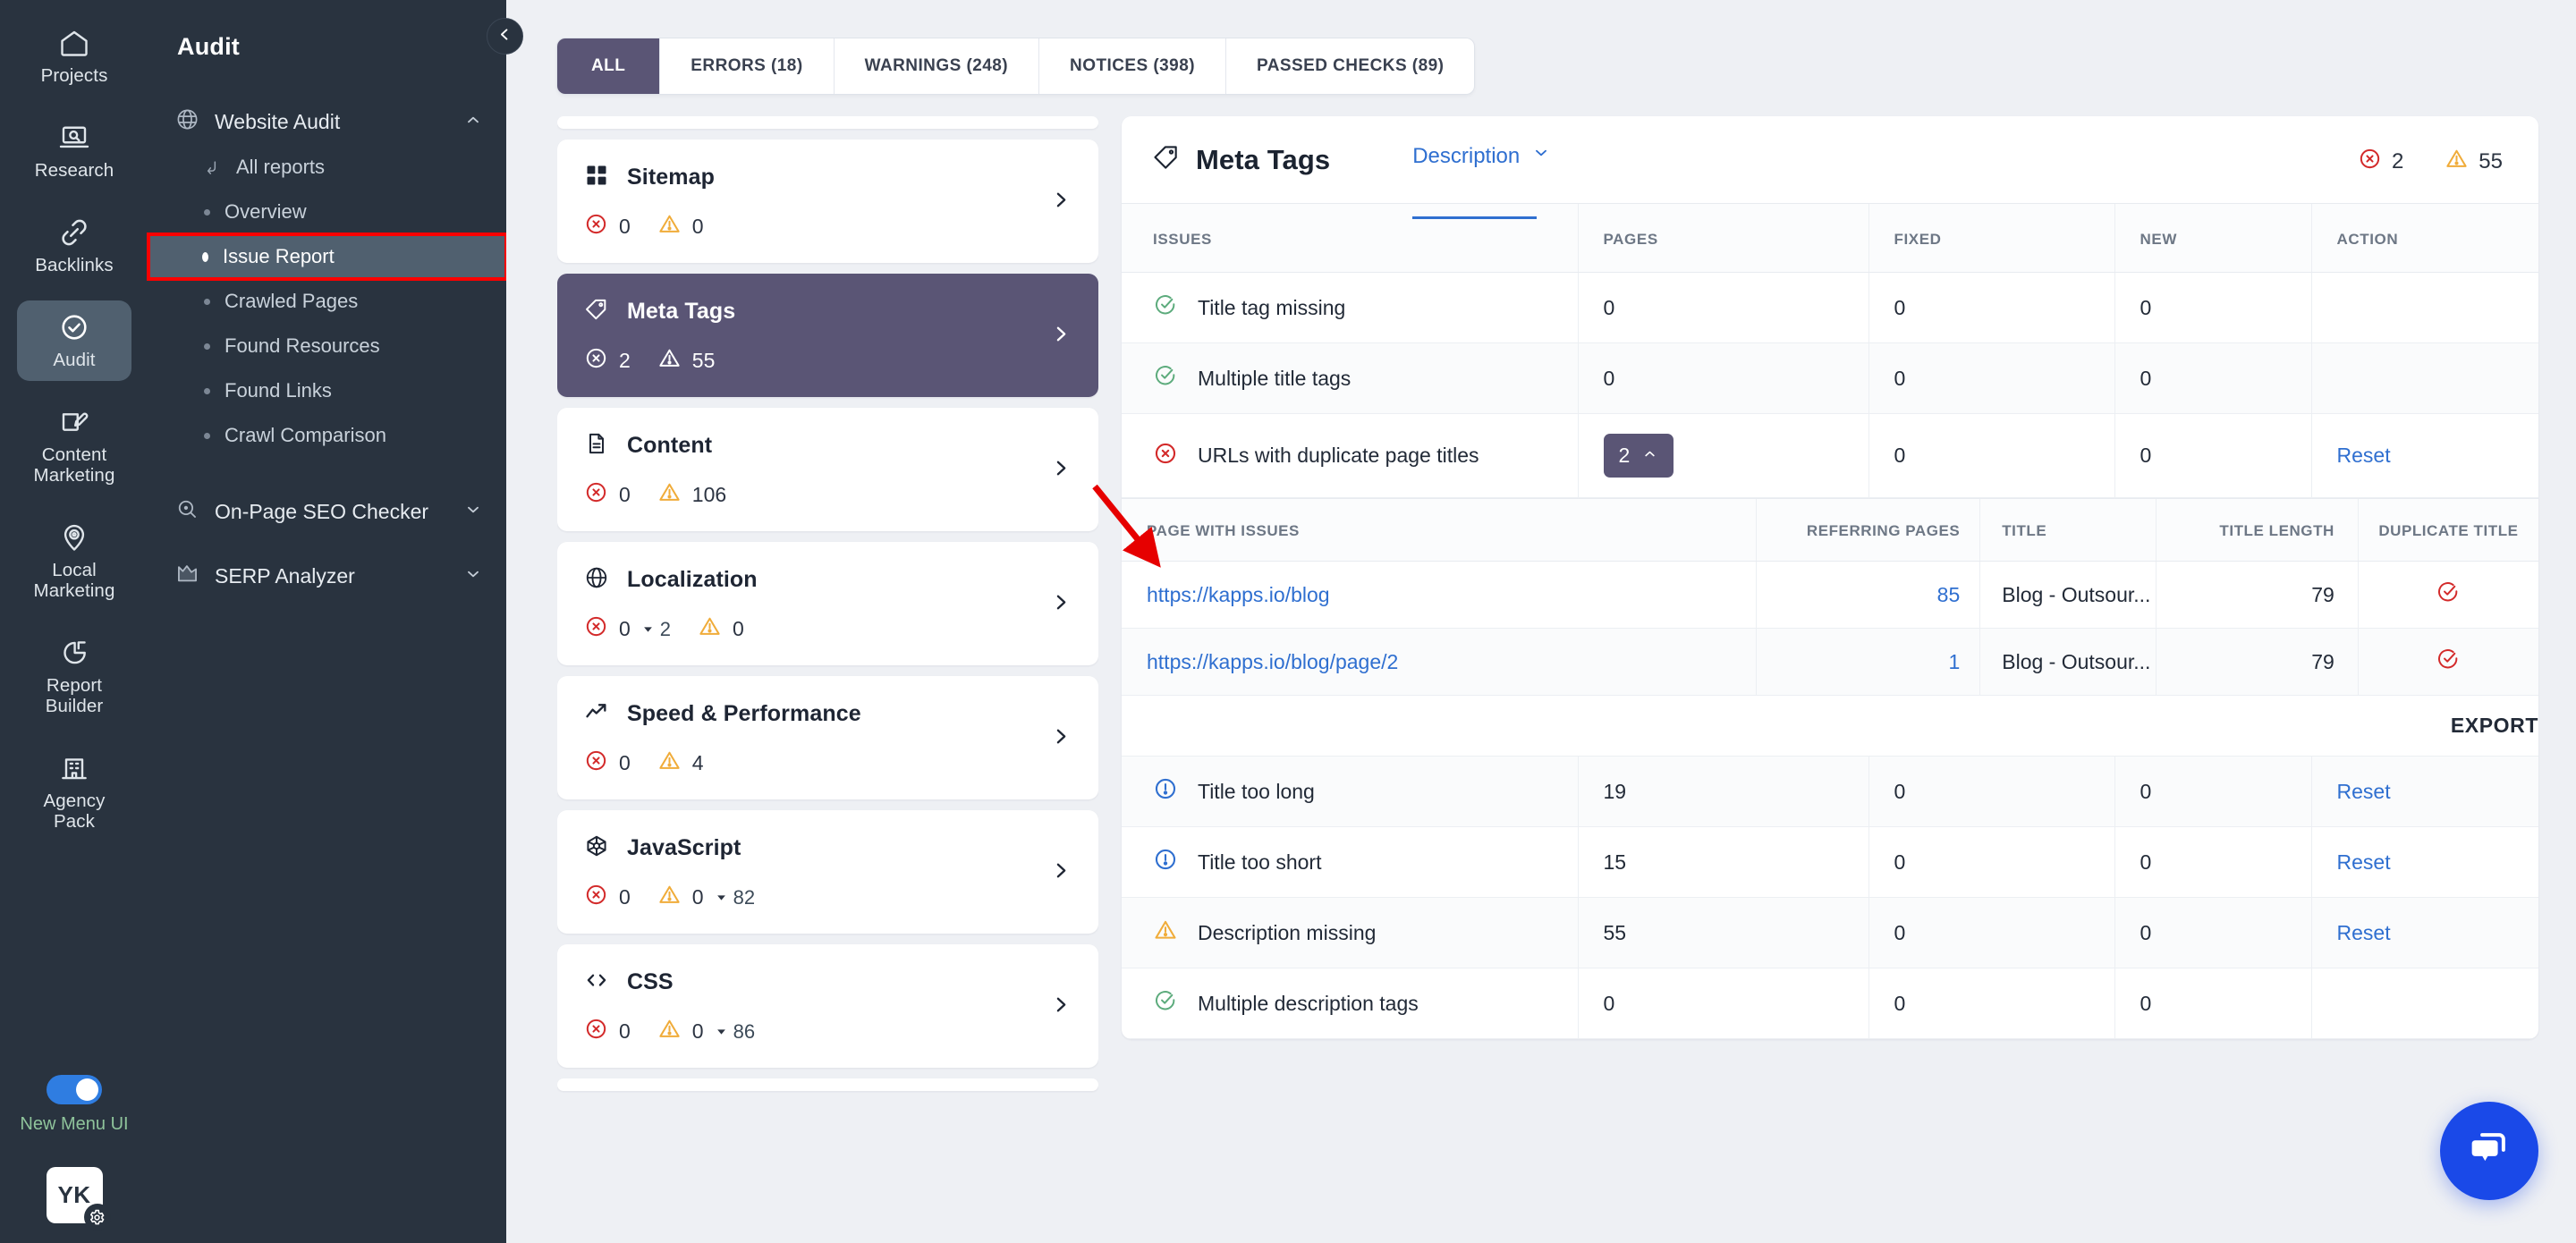 This screenshot has height=1243, width=2576. What do you see at coordinates (2430, 160) in the screenshot?
I see `detail-counts: 2 55` at bounding box center [2430, 160].